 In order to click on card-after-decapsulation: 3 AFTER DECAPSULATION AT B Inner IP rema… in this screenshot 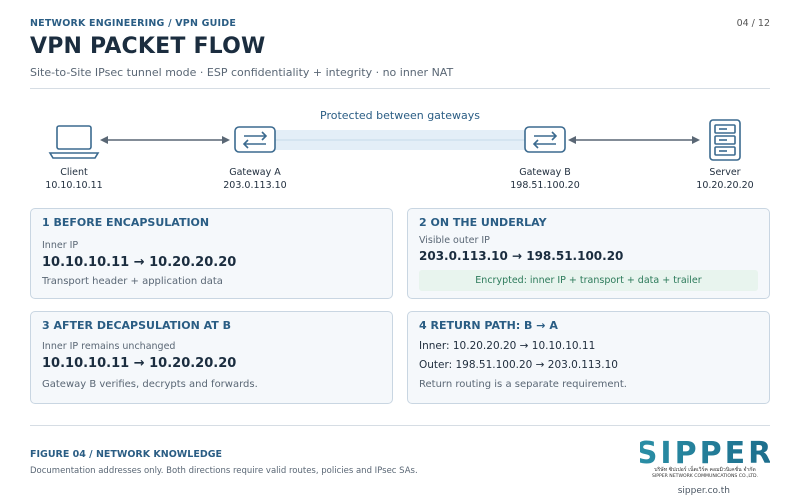, I will do `click(211, 357)`.